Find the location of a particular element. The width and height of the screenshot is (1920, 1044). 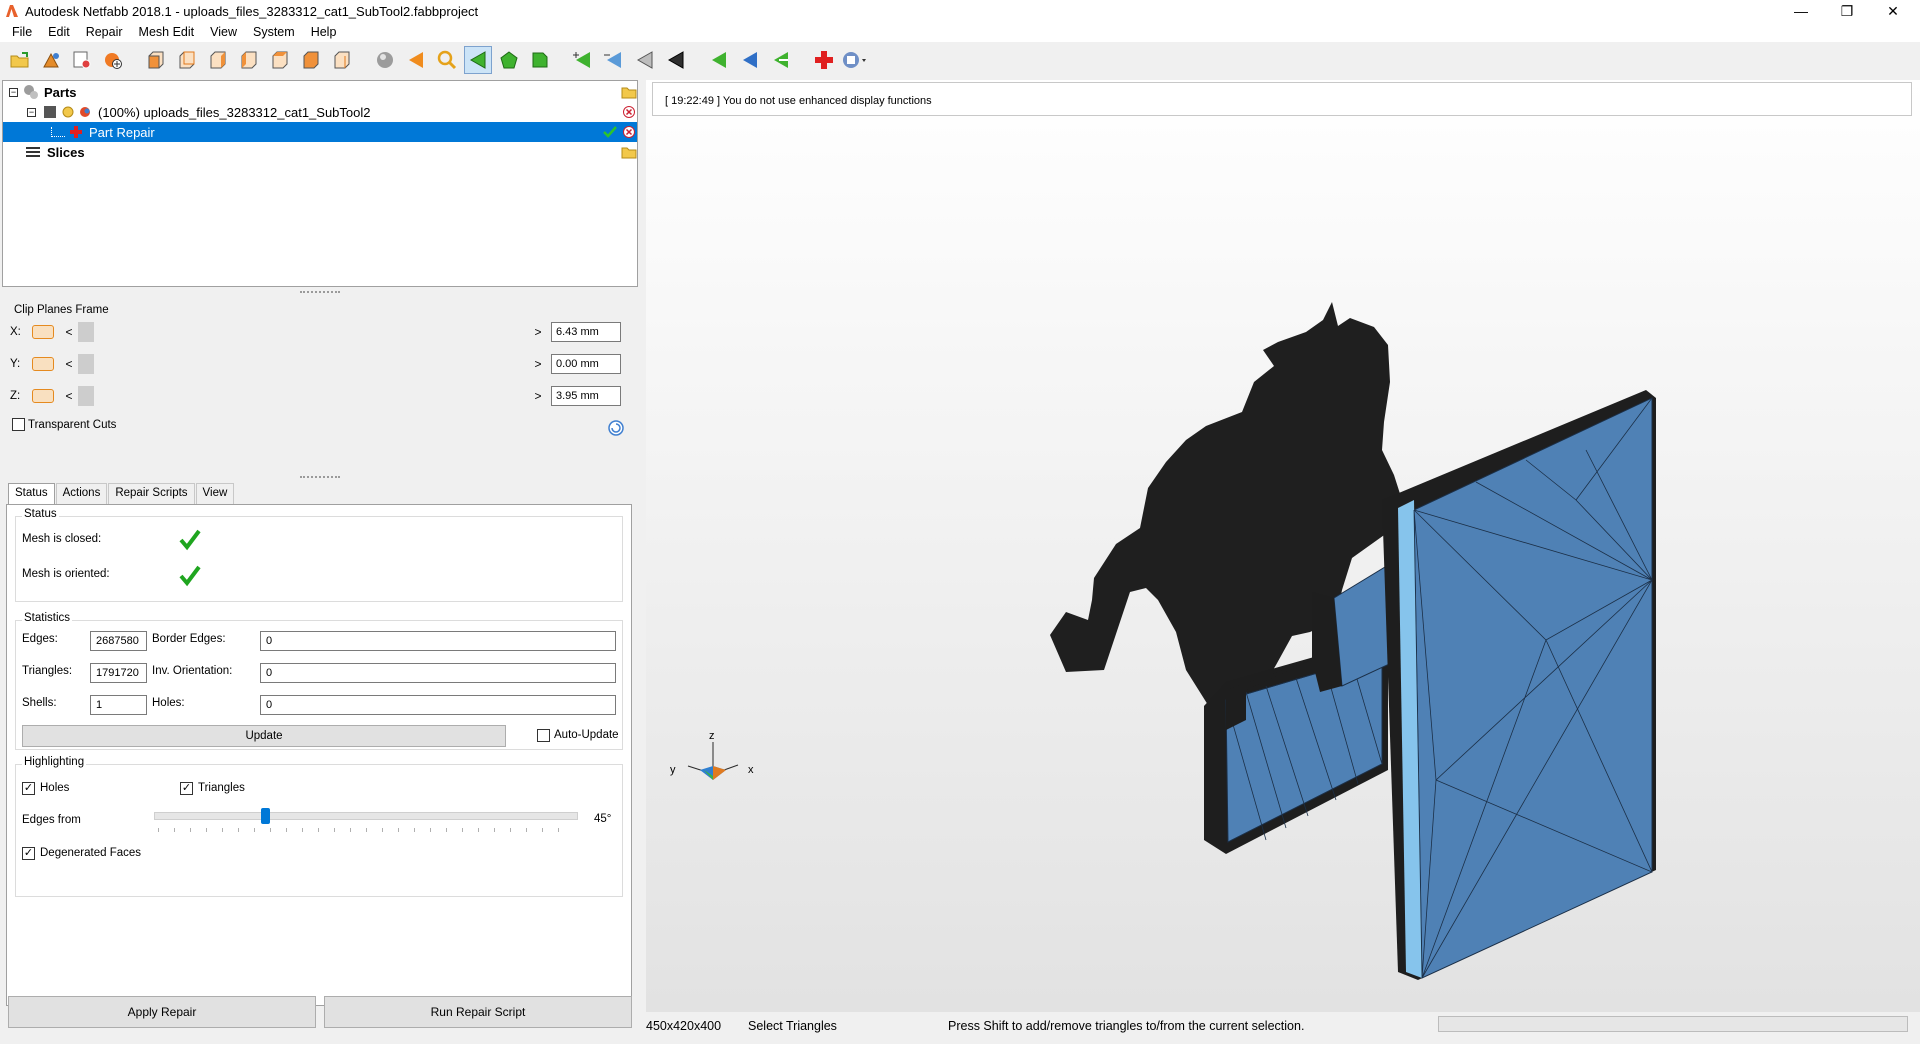

edges-field: 2687580 is located at coordinates (118, 641).